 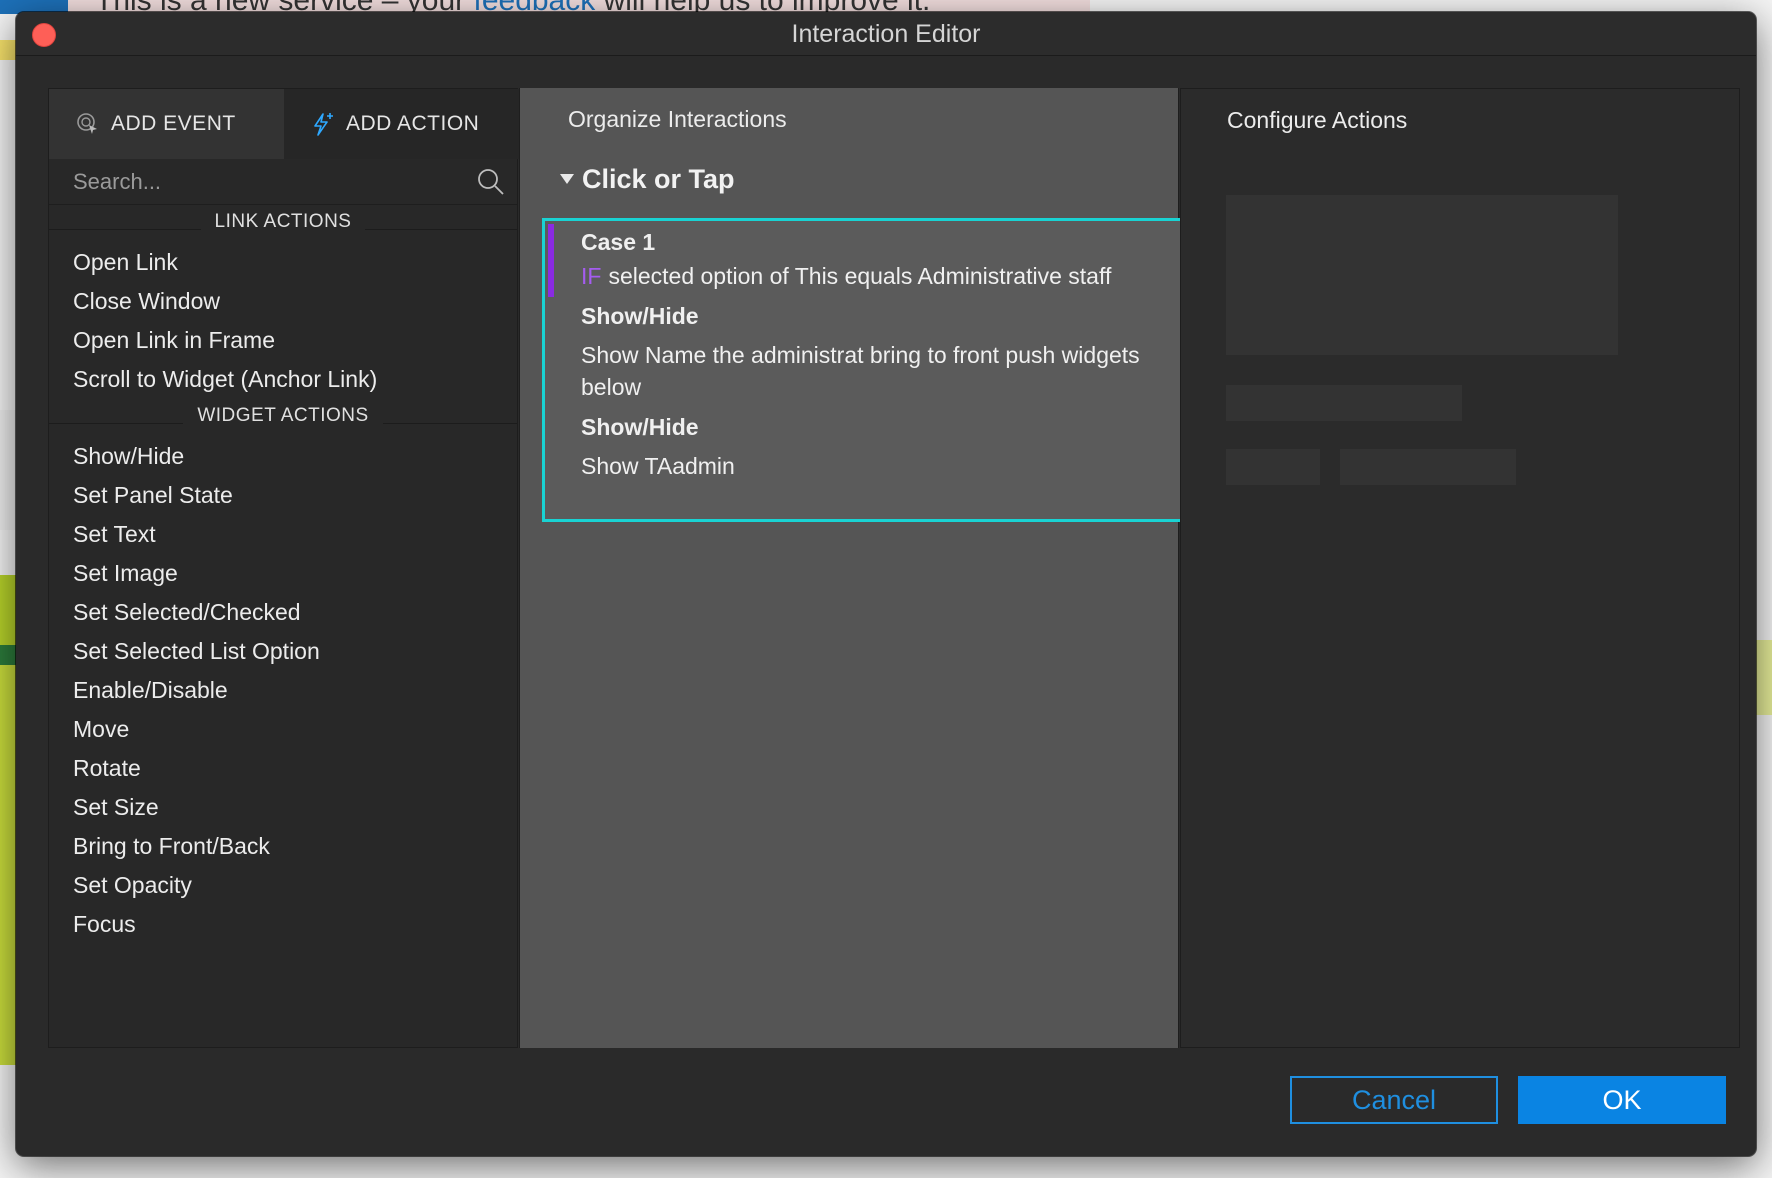 I want to click on event-click-or-tap: Click or Tap, so click(x=647, y=179).